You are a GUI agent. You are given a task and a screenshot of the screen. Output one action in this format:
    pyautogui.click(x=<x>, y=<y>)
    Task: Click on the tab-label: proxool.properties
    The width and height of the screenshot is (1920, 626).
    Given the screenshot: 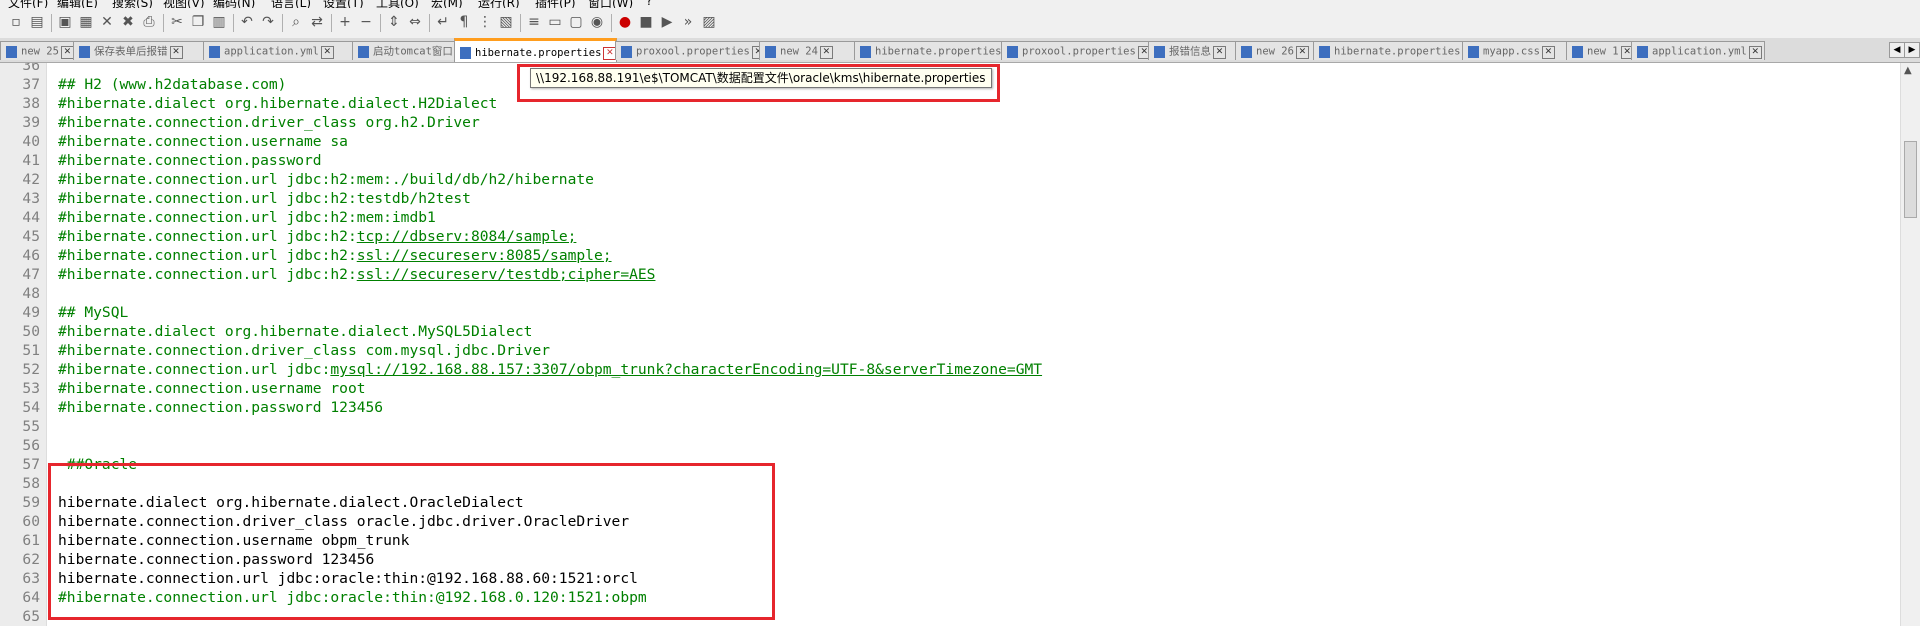 What is the action you would take?
    pyautogui.click(x=693, y=51)
    